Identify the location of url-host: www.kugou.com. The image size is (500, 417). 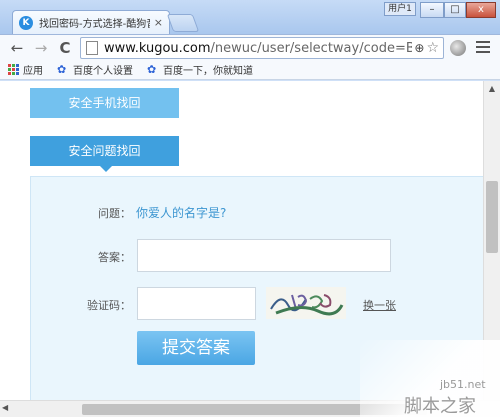
(157, 48).